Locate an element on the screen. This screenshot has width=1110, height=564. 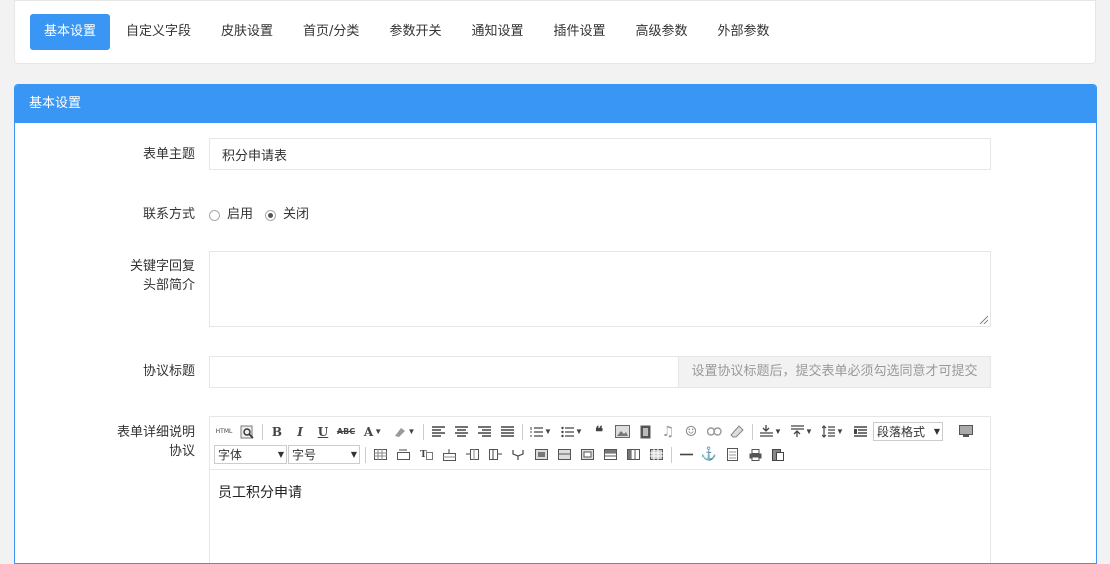
table-props-button is located at coordinates (656, 455).